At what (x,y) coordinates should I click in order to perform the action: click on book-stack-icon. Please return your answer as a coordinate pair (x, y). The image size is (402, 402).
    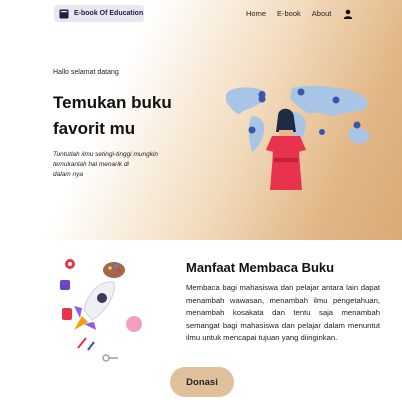
    Looking at the image, I should click on (65, 285).